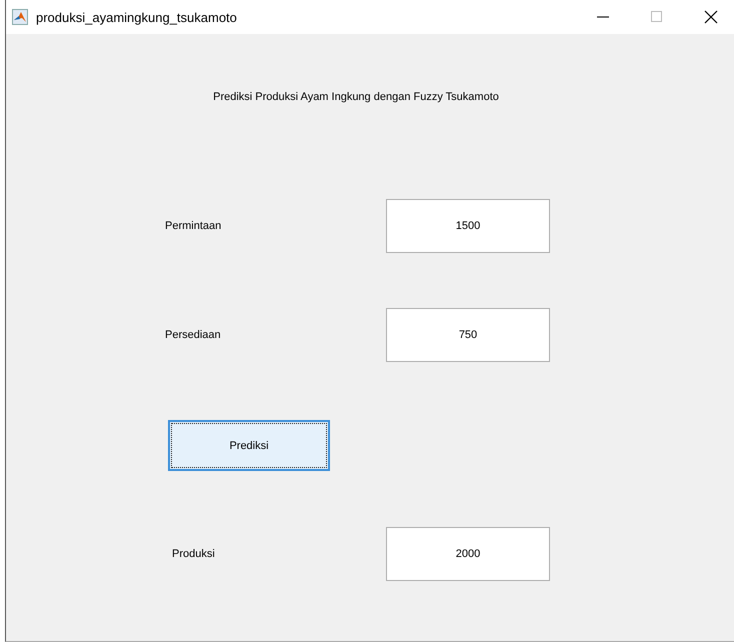 Image resolution: width=734 pixels, height=642 pixels. I want to click on field-label: Produksi, so click(194, 554).